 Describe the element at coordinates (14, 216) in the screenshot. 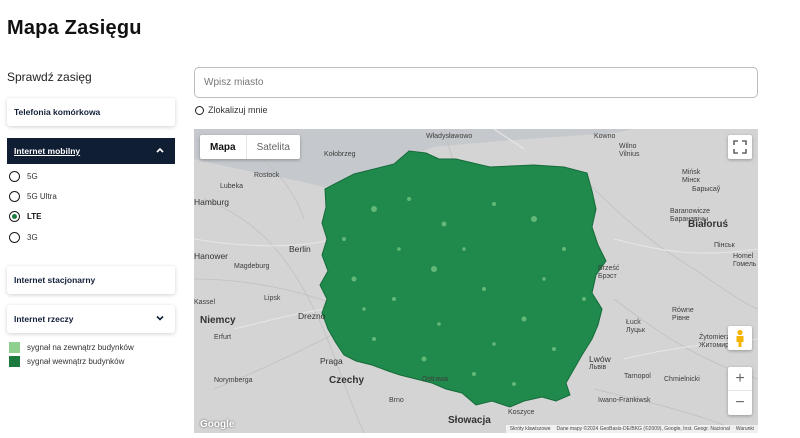

I see `radio-checked-icon` at that location.